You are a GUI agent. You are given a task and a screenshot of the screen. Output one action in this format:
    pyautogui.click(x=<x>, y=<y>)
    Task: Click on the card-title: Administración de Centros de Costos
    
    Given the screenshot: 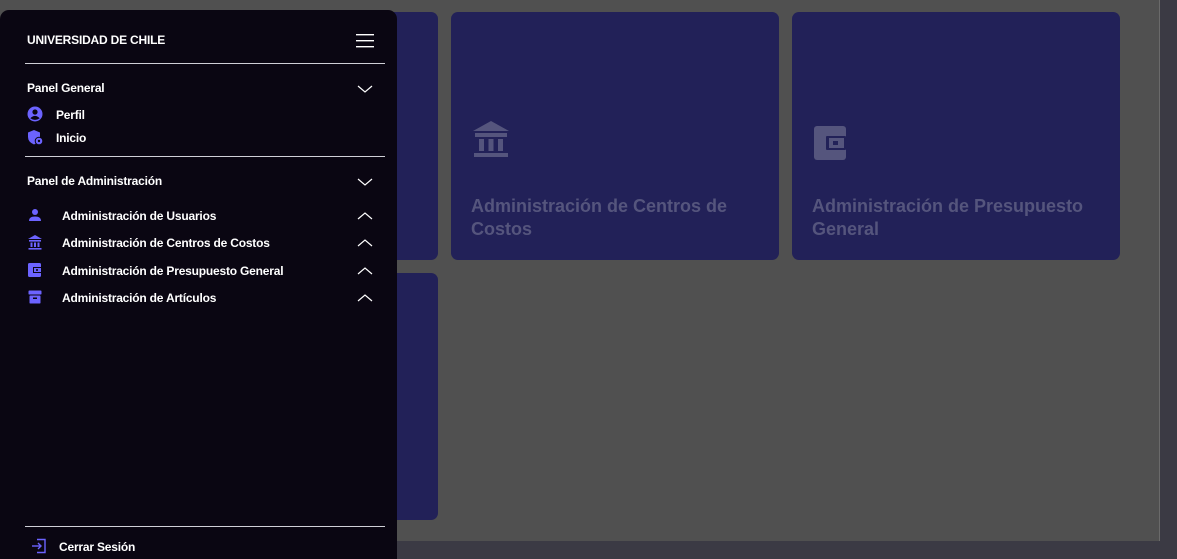 What is the action you would take?
    pyautogui.click(x=599, y=217)
    